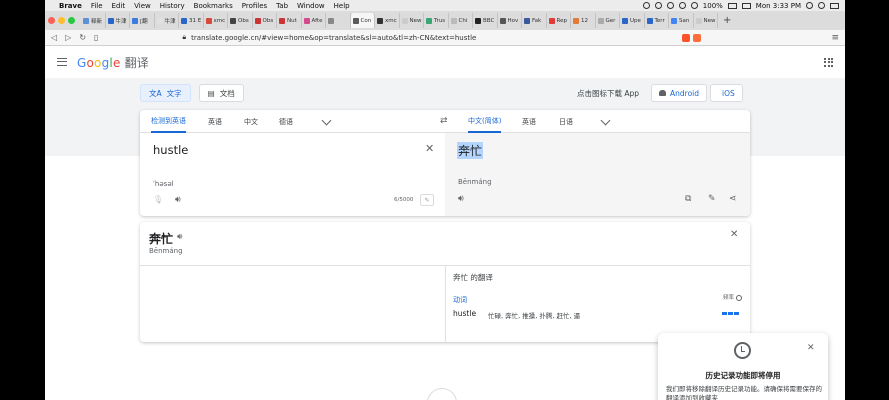  What do you see at coordinates (734, 234) in the screenshot?
I see `close-dictionary-icon: ✕` at bounding box center [734, 234].